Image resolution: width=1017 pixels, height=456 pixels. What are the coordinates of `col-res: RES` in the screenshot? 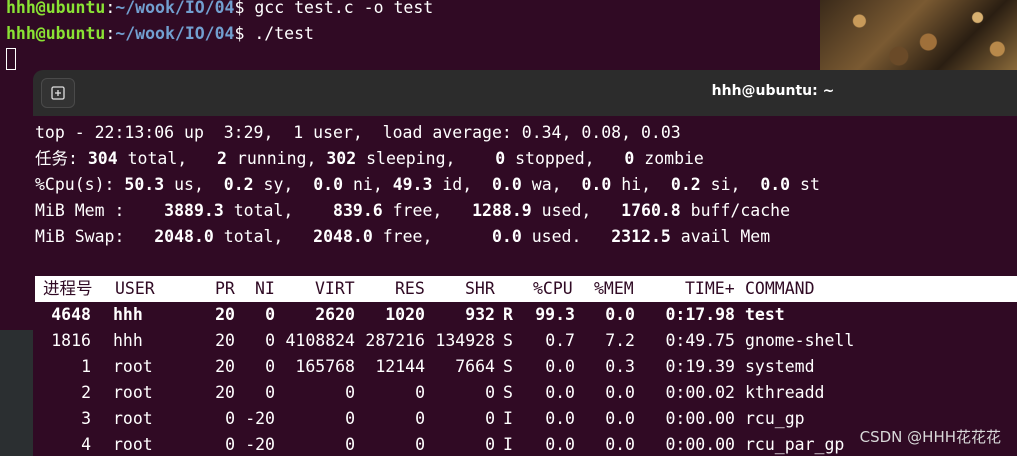 It's located at (410, 288).